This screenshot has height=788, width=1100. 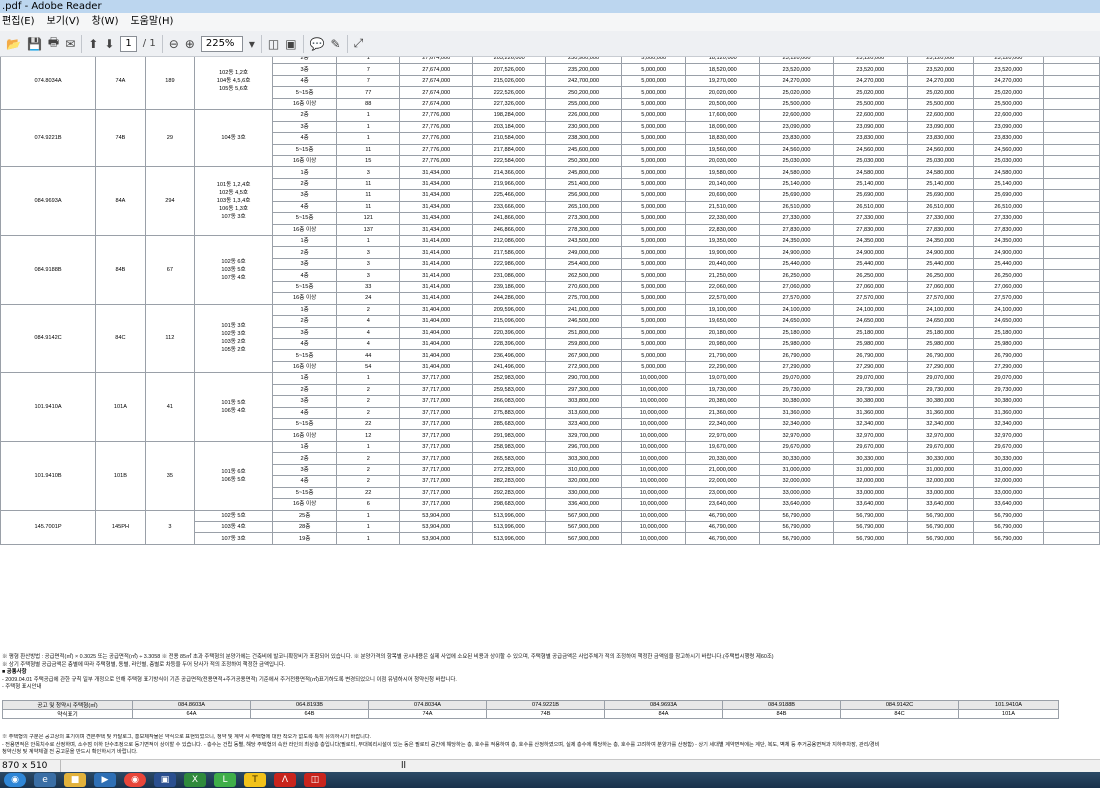 What do you see at coordinates (870, 458) in the screenshot?
I see `table-cell: 30,330,000` at bounding box center [870, 458].